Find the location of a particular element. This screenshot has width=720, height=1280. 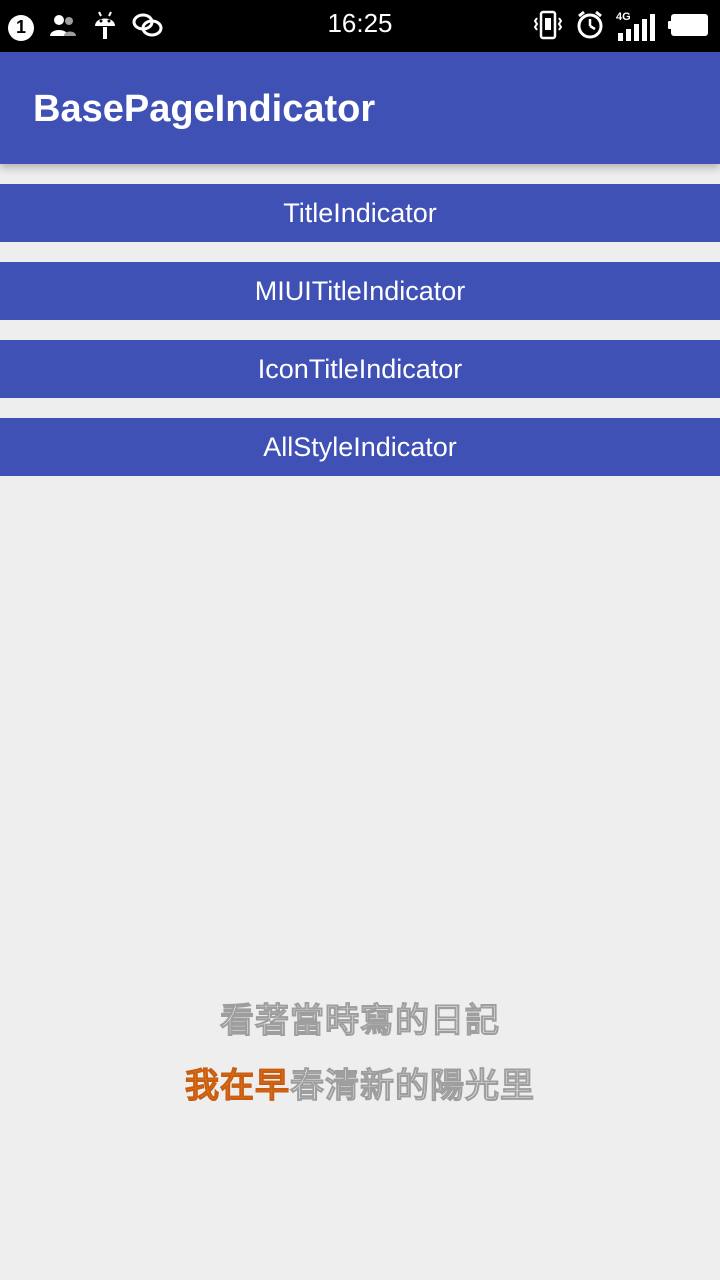

lyric-line-2-rest: 春清新的陽光里 is located at coordinates (412, 1086).